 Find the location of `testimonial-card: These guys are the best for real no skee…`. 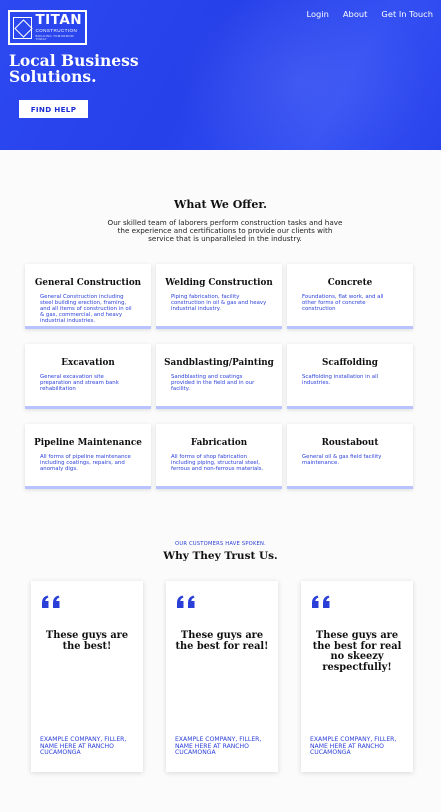

testimonial-card: These guys are the best for real no skee… is located at coordinates (357, 676).